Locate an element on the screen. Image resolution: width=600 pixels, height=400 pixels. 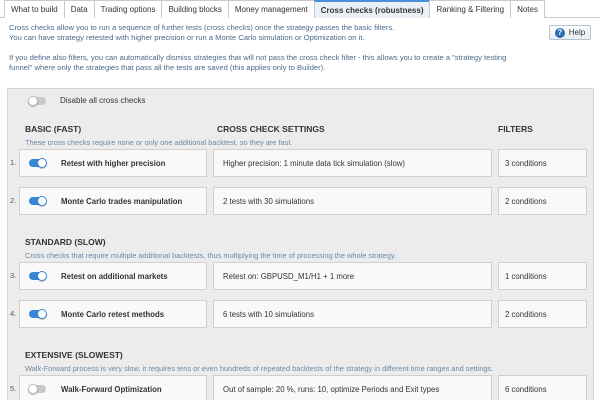
retest-additional-markets-settings: Retest on: GBPUSD_M1/H1 + 1 more is located at coordinates (352, 276).